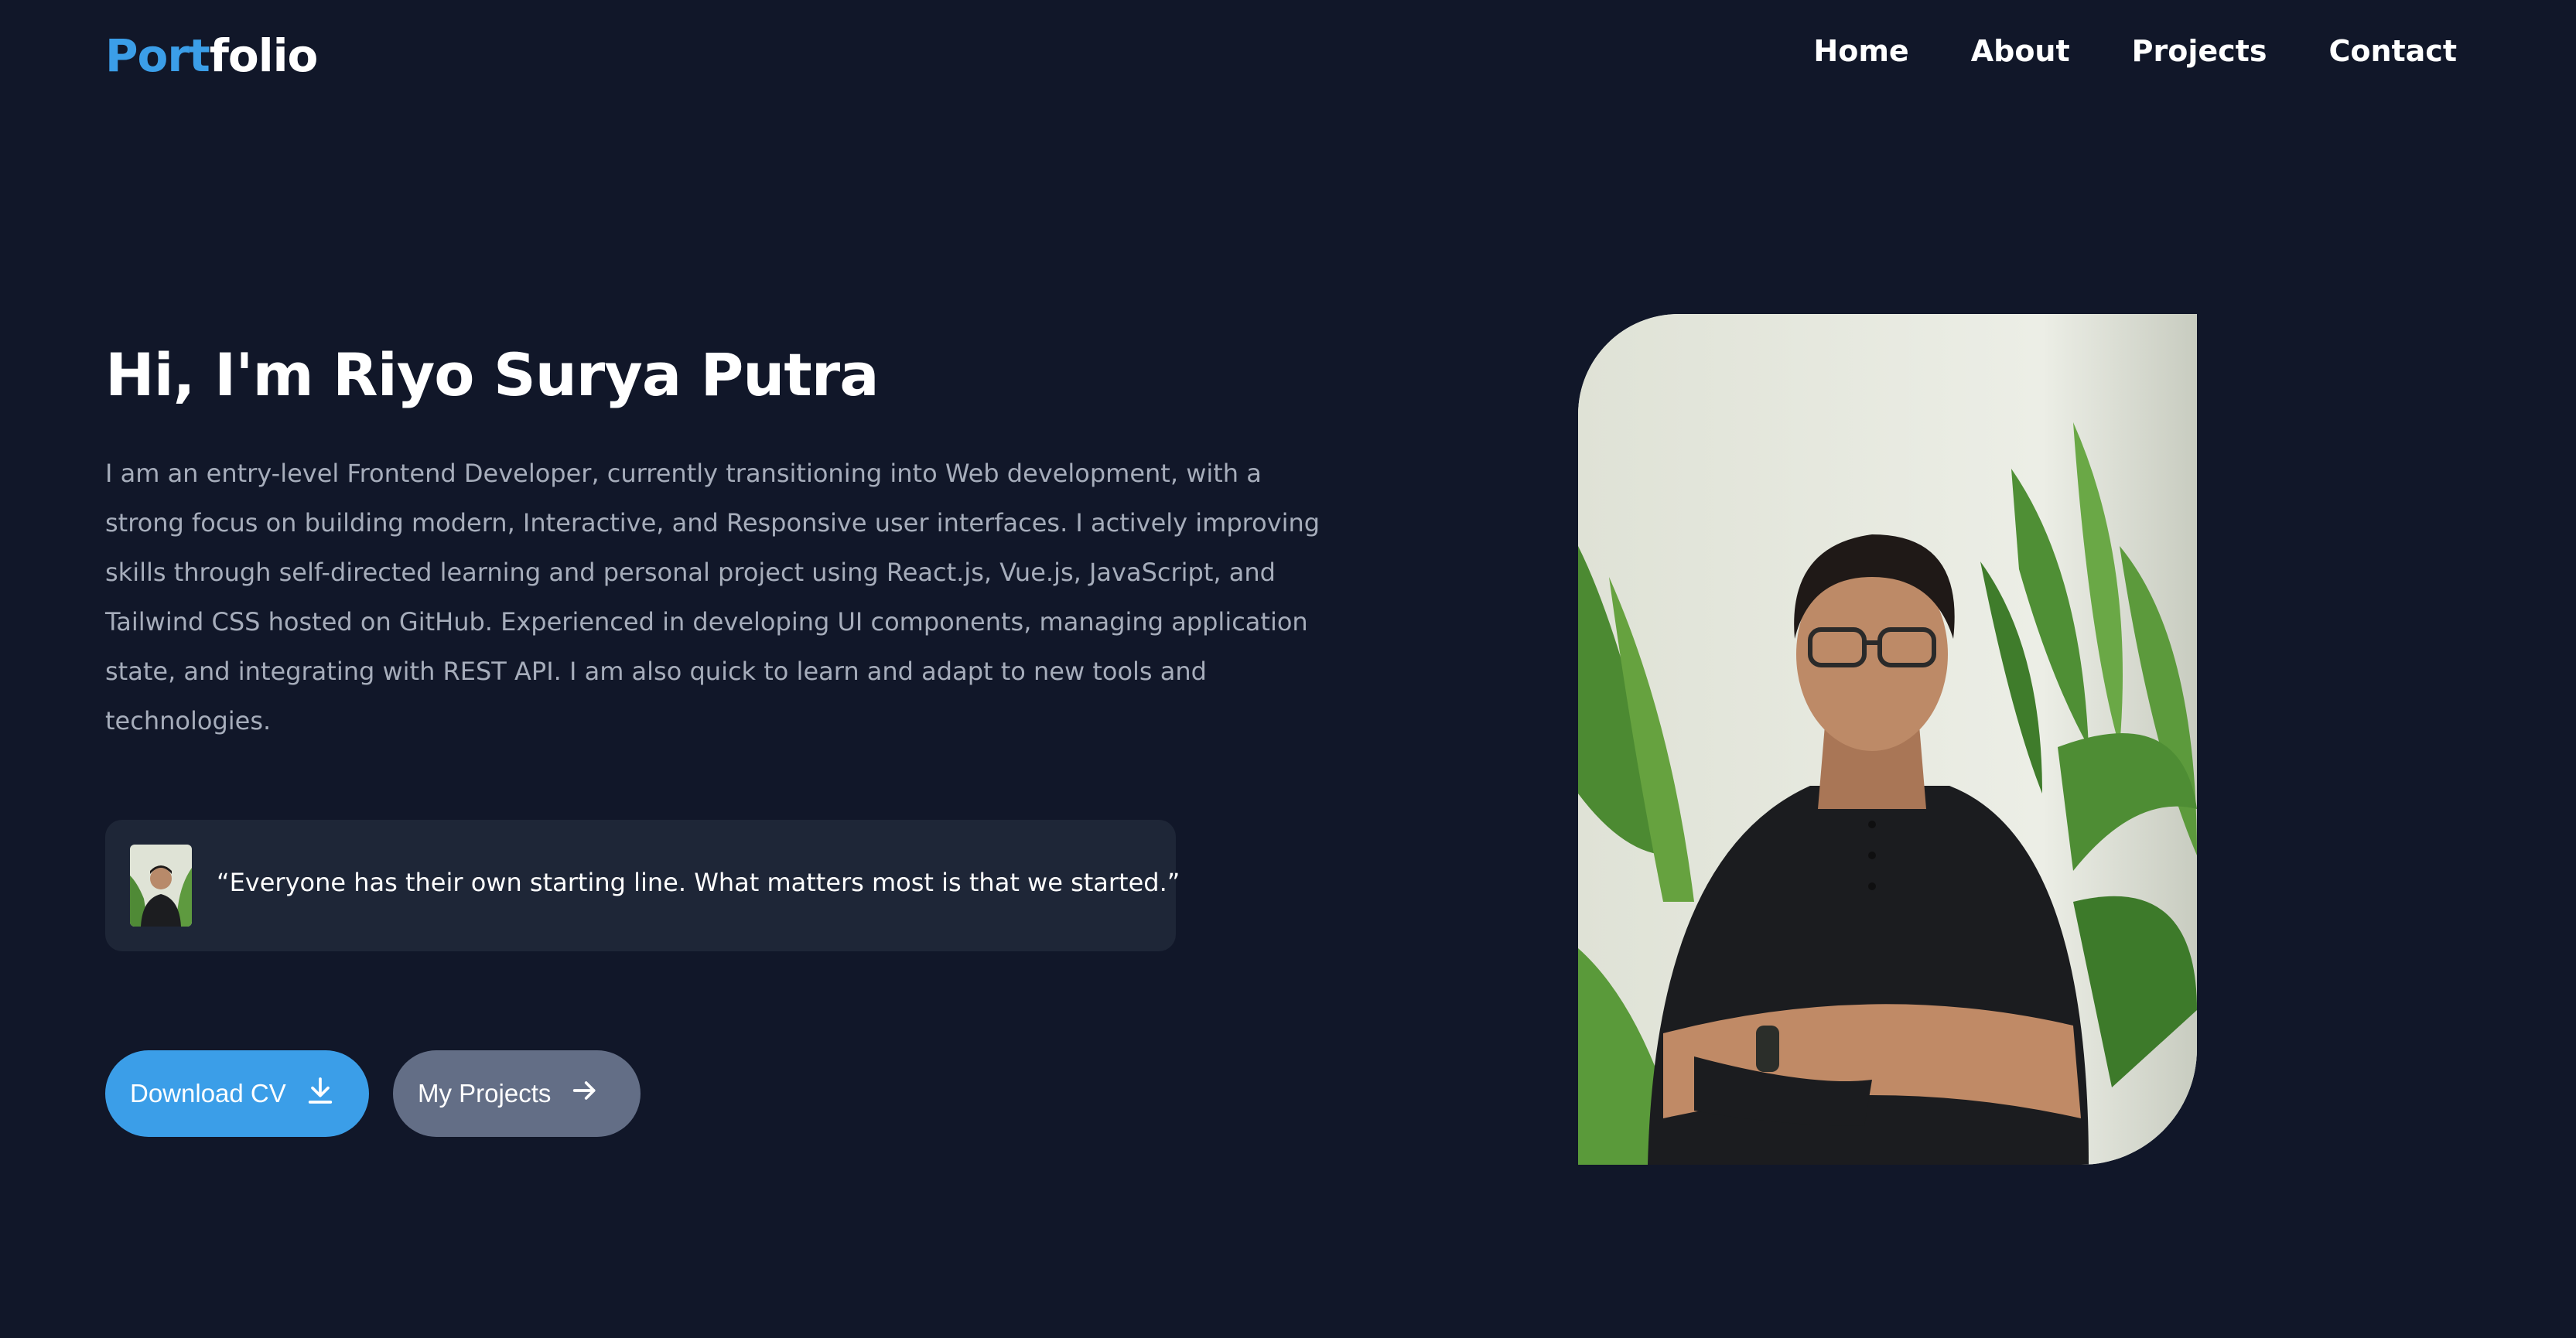  I want to click on download-cv-button: Download CV, so click(237, 1093).